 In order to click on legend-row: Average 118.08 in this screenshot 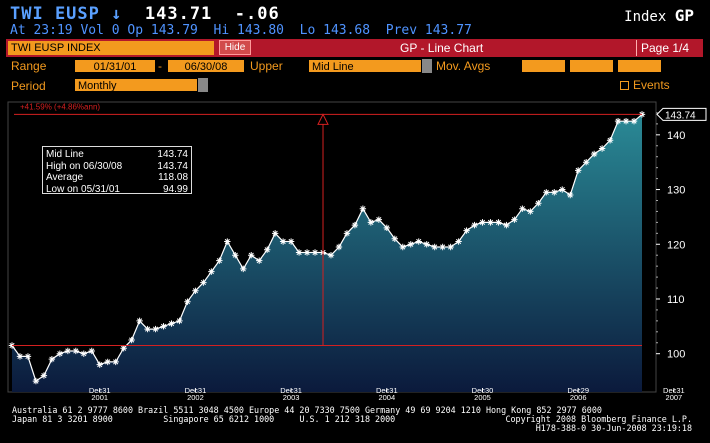, I will do `click(117, 178)`.